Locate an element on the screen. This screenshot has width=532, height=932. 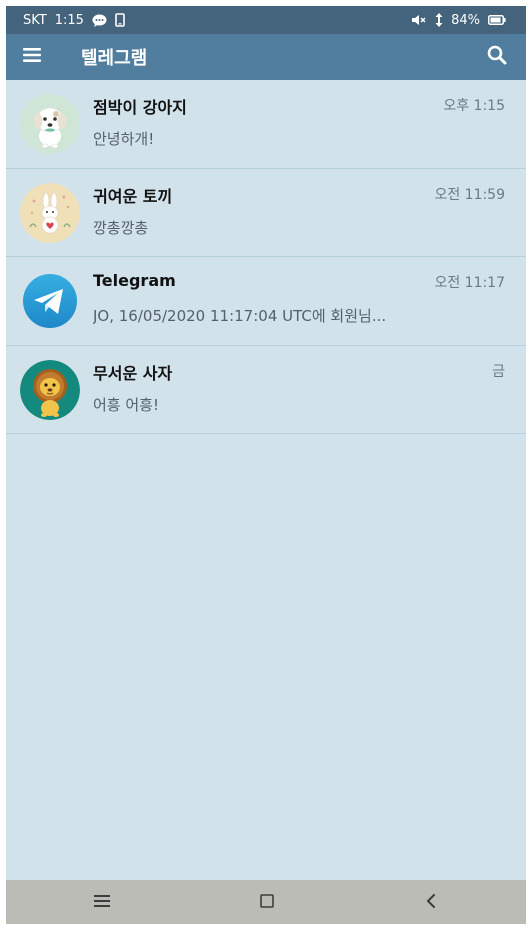
home-button is located at coordinates (267, 902).